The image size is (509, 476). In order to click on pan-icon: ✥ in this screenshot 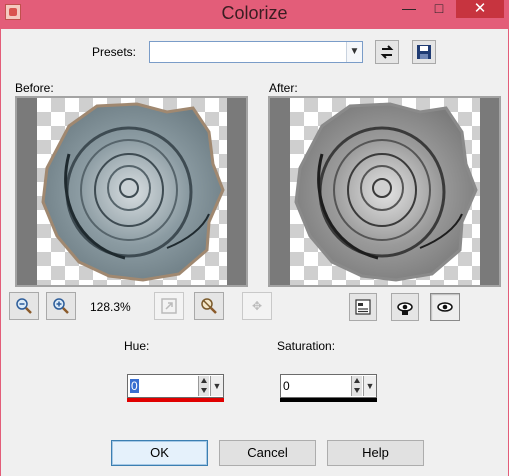, I will do `click(257, 306)`.